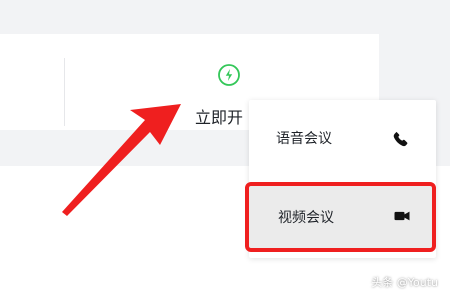 The width and height of the screenshot is (450, 300). What do you see at coordinates (306, 218) in the screenshot?
I see `video-meeting-label: 视频会议` at bounding box center [306, 218].